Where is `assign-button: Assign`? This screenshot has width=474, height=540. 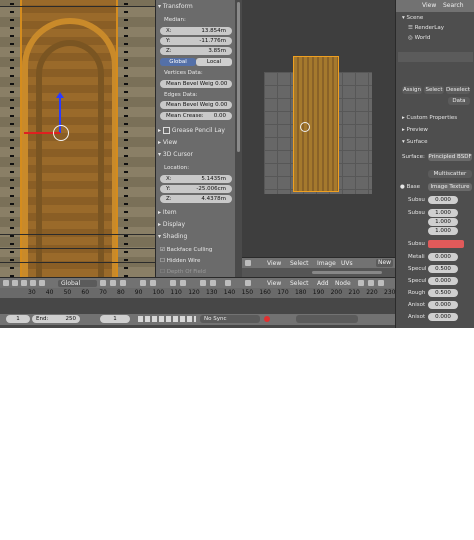
assign-button: Assign is located at coordinates (412, 90).